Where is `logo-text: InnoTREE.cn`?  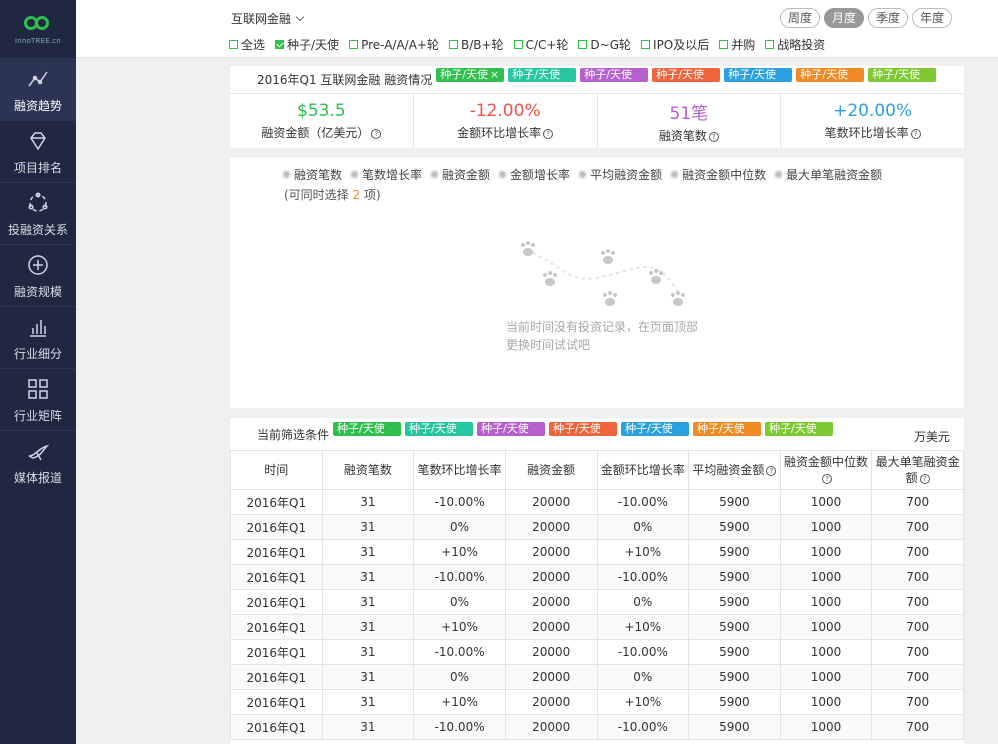
logo-text: InnoTREE.cn is located at coordinates (38, 40).